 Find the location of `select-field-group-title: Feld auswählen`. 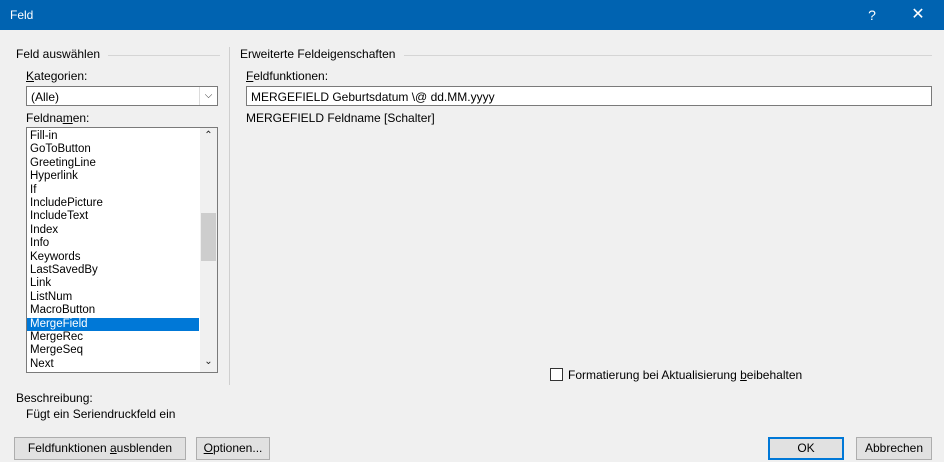

select-field-group-title: Feld auswählen is located at coordinates (58, 54).